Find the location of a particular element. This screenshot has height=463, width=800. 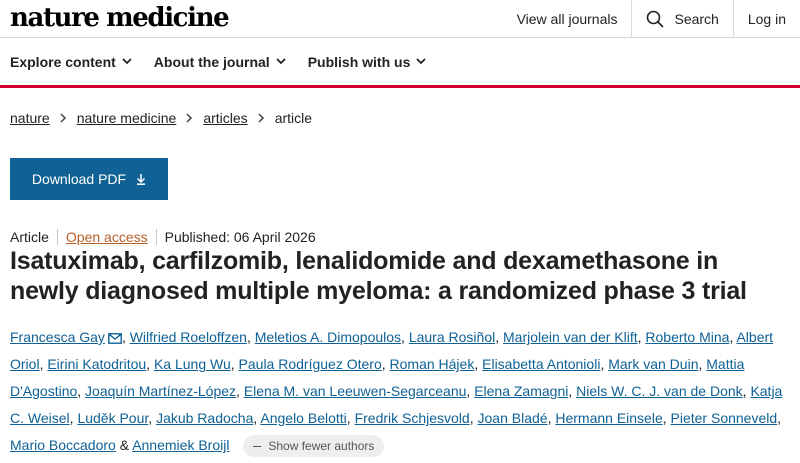

mail-icon is located at coordinates (115, 338).